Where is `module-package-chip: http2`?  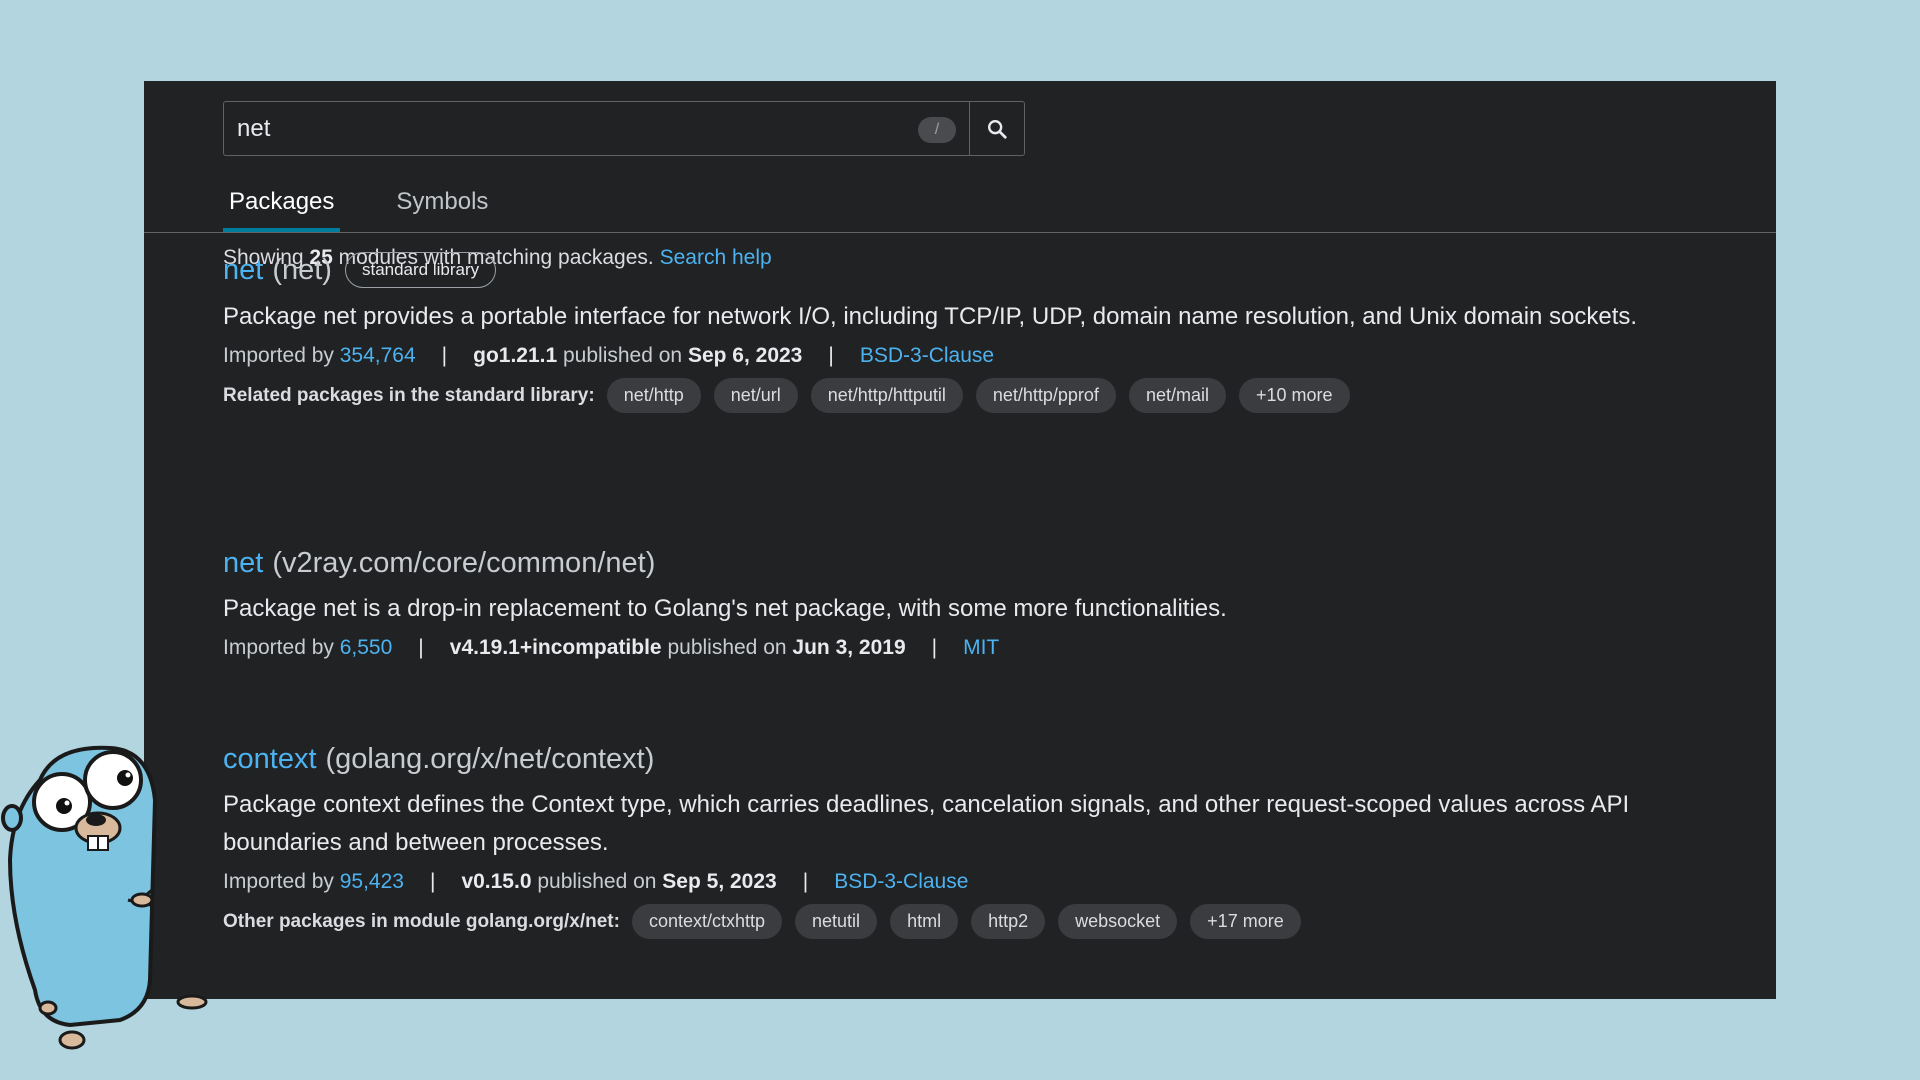 module-package-chip: http2 is located at coordinates (1008, 921).